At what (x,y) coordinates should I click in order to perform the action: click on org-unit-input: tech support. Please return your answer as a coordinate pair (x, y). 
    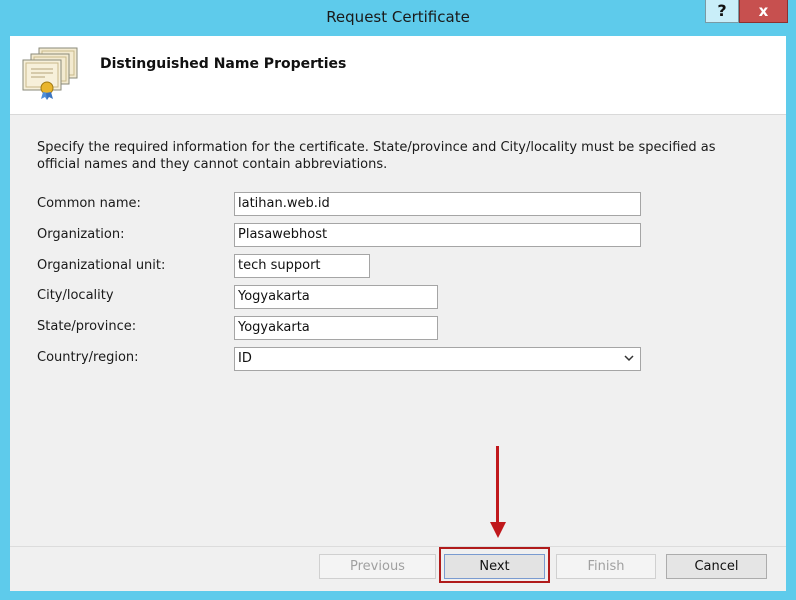
    Looking at the image, I should click on (302, 266).